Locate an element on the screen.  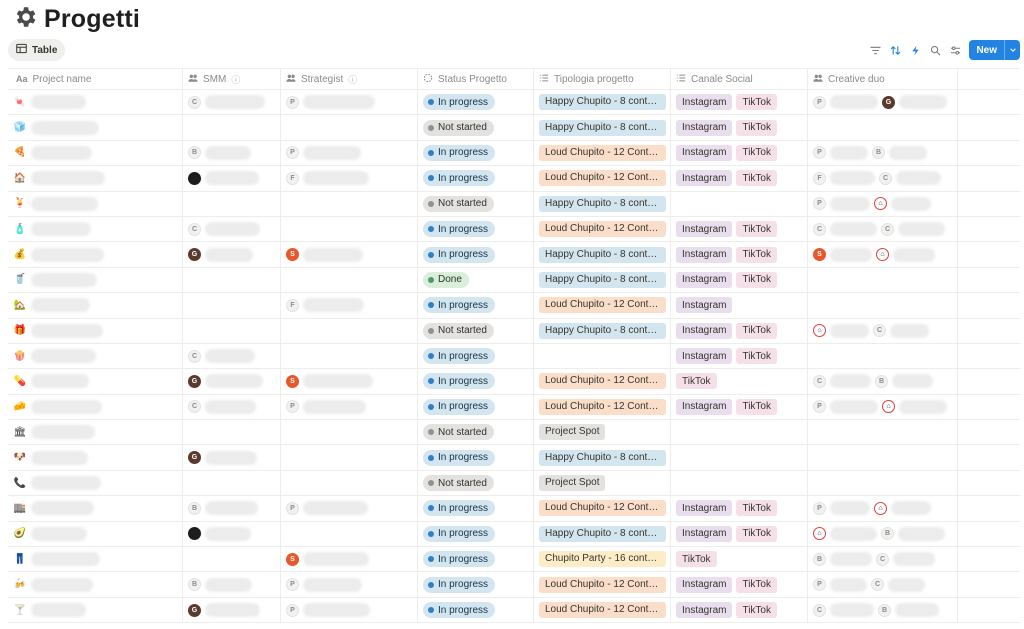
cell-tipologia is located at coordinates (602, 356).